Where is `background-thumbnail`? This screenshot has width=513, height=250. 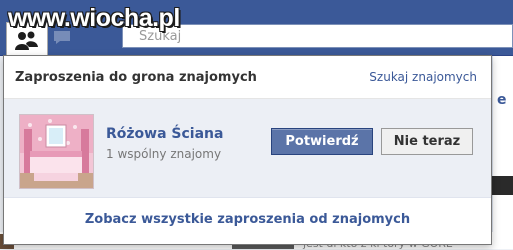
background-thumbnail is located at coordinates (501, 185).